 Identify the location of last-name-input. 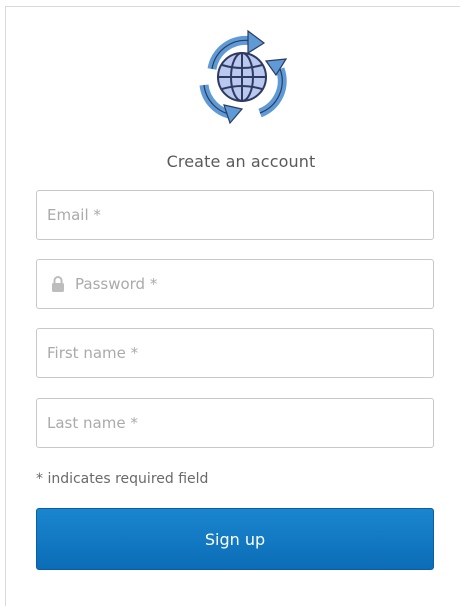
(234, 423).